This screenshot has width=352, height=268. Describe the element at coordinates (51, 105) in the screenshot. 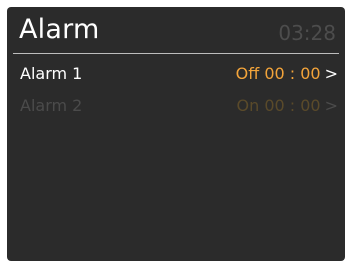

I see `alarm-2-label: Alarm 2` at that location.